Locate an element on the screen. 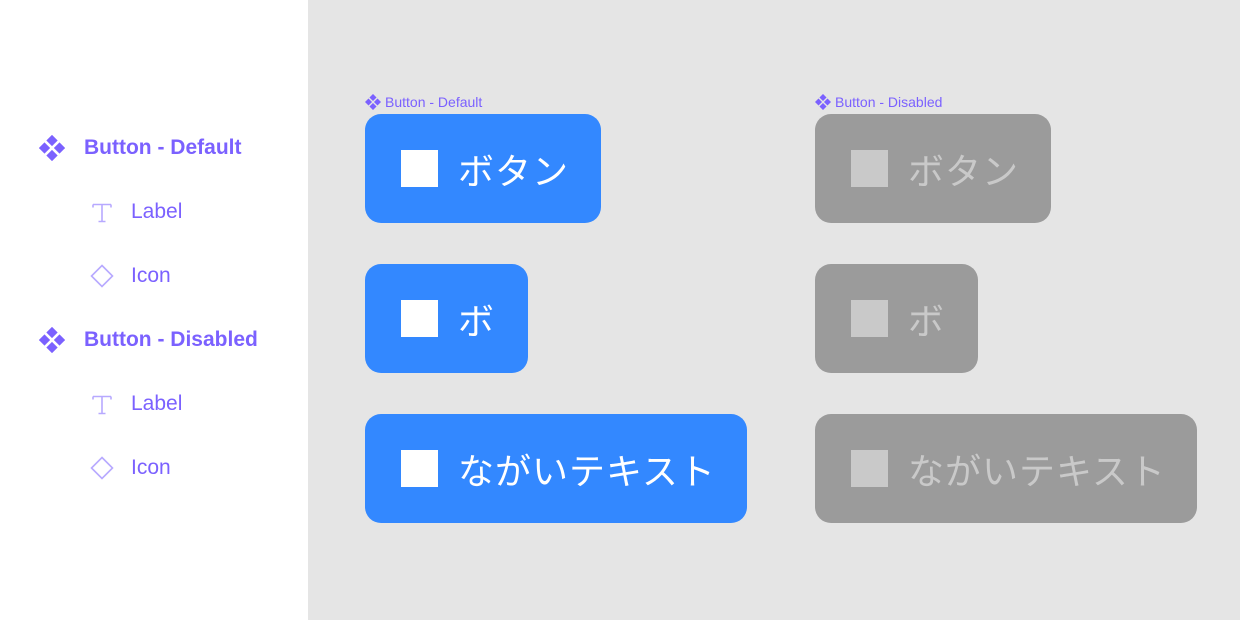  layer-button-default: Button - Default is located at coordinates (140, 148).